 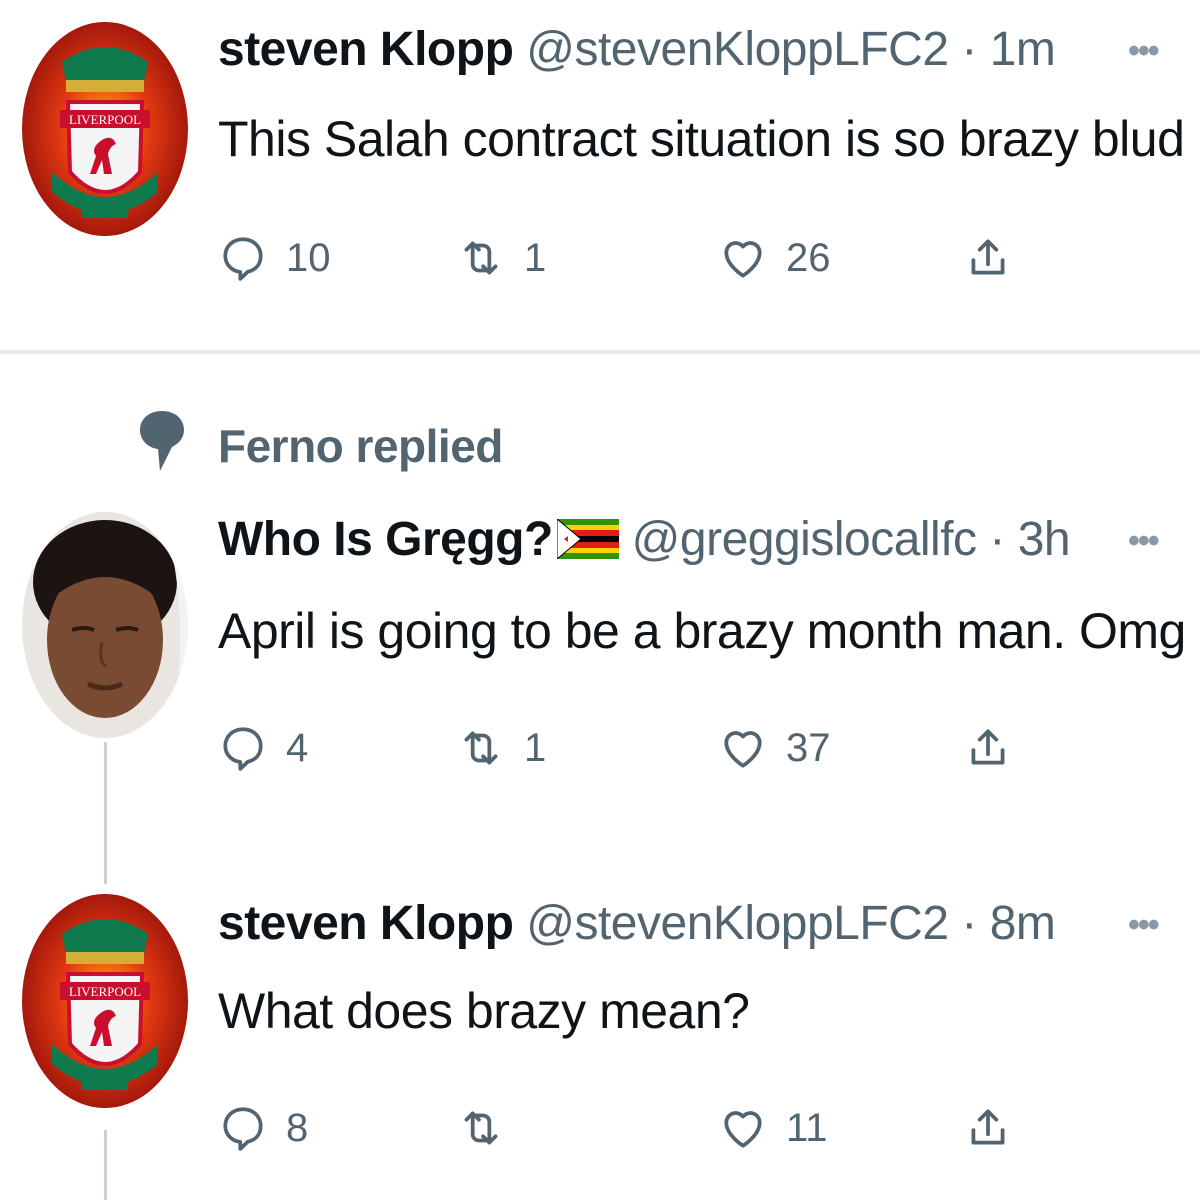 I want to click on divider, so click(x=600, y=352).